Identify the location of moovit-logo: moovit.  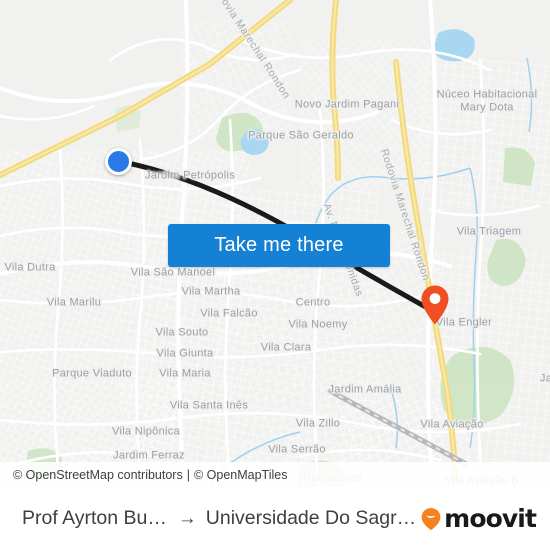
(478, 518).